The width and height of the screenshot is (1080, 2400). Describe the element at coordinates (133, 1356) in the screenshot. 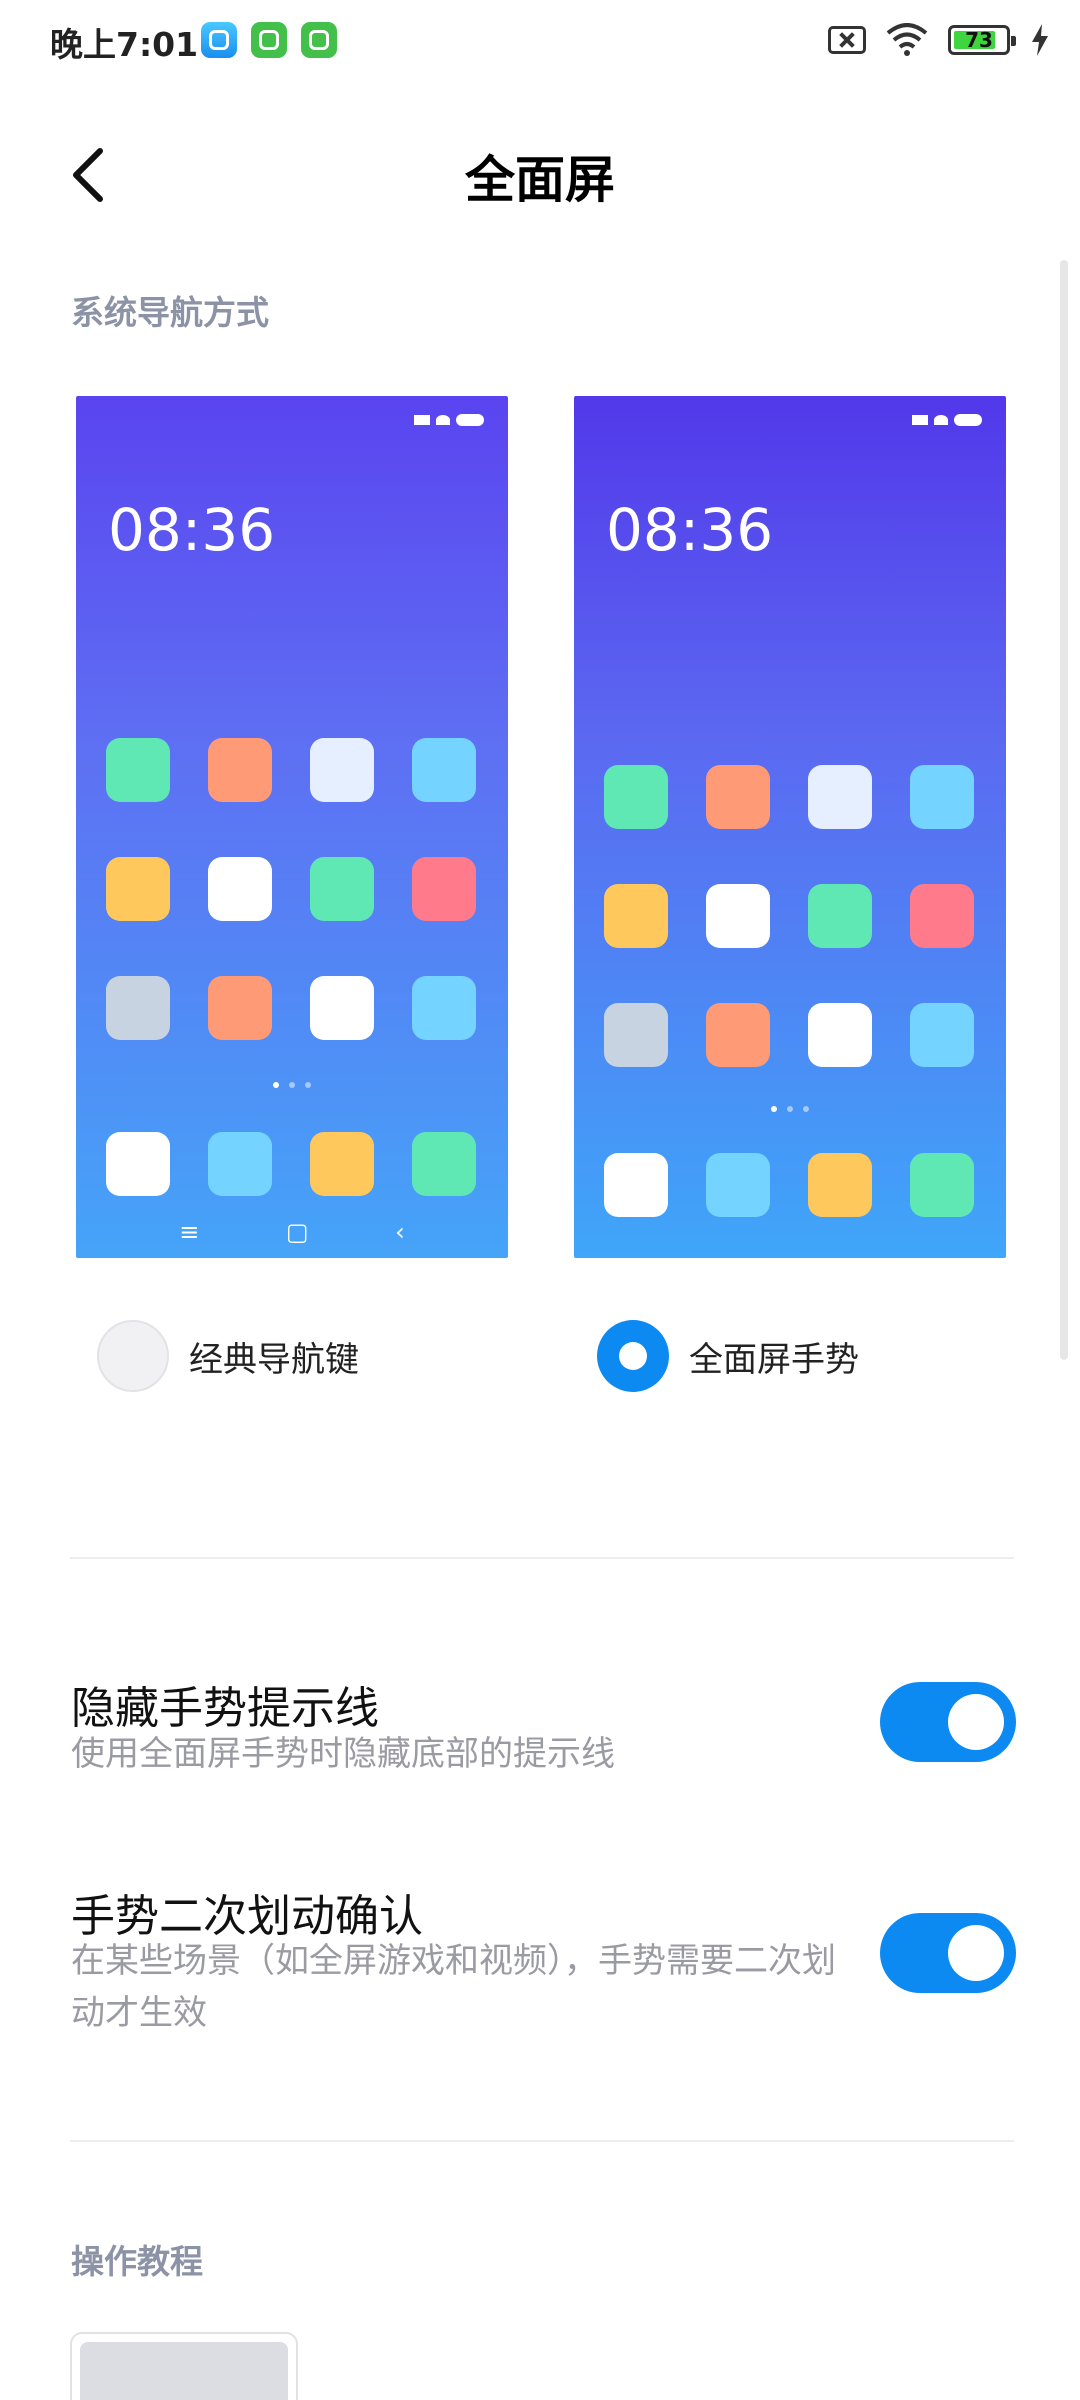

I see `radio-button-unselected` at that location.